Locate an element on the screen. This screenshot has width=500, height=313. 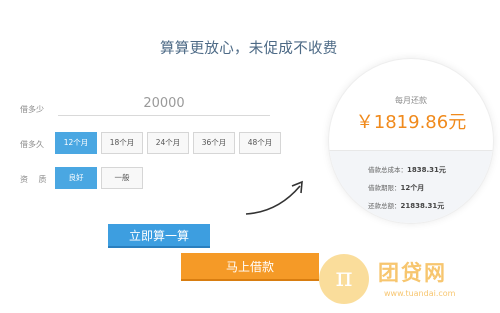
quality-option-normal: 一般 is located at coordinates (122, 178).